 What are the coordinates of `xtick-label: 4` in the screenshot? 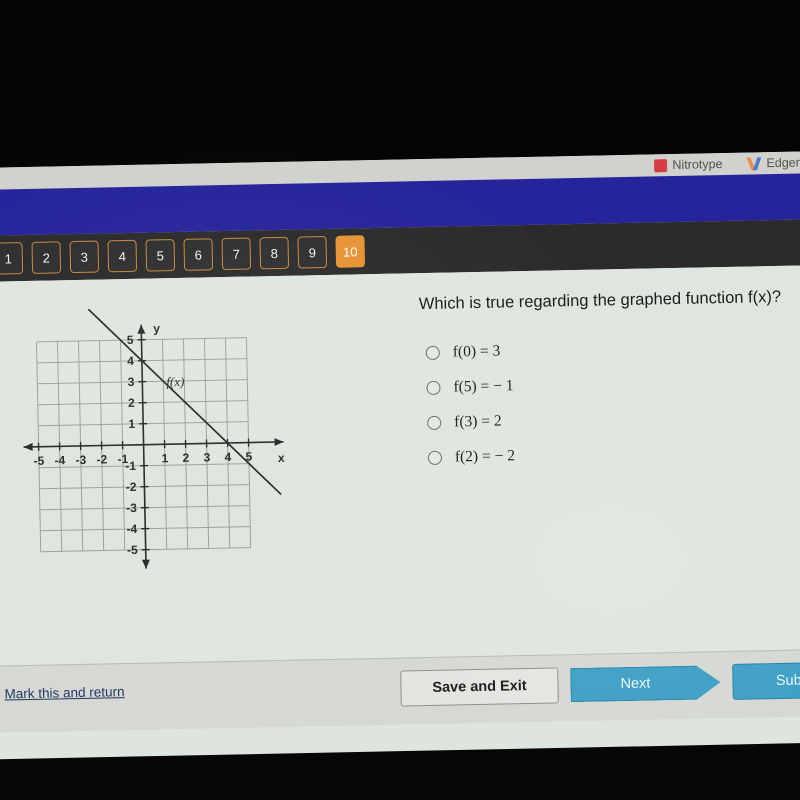 It's located at (227, 457).